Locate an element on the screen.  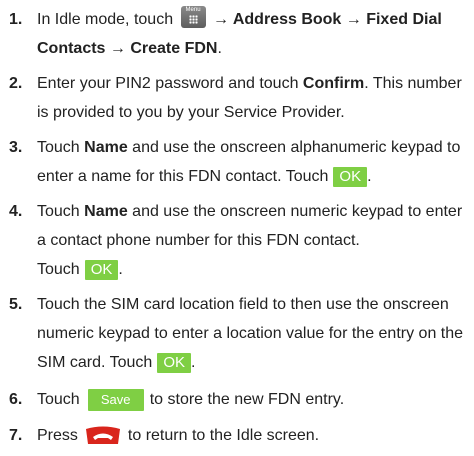
step-4-text-c: Touch is located at coordinates (58, 269).